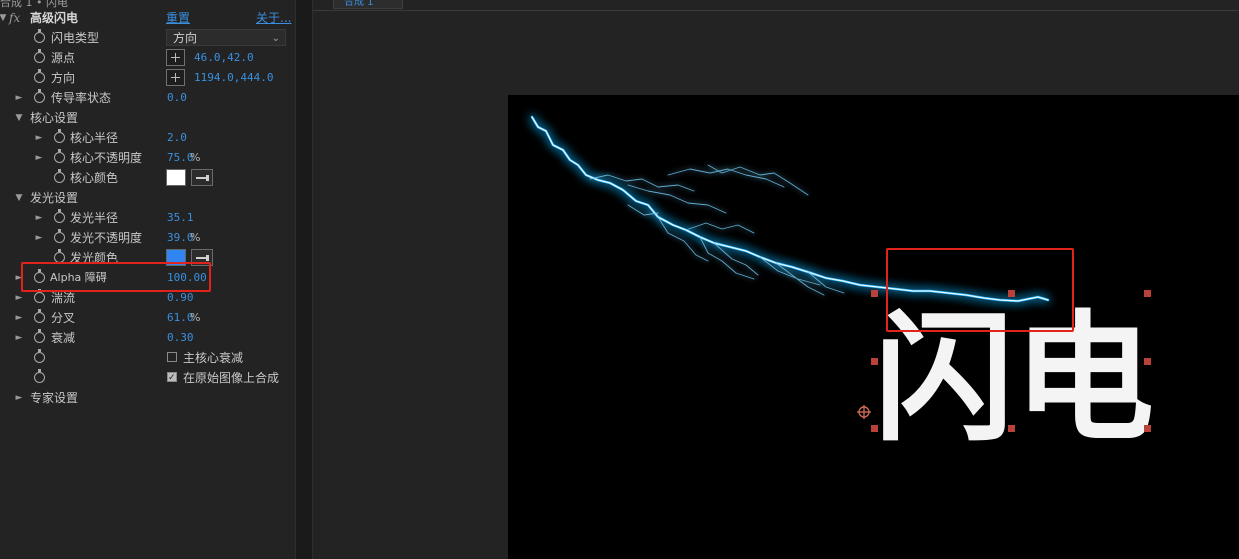 This screenshot has height=559, width=1239. What do you see at coordinates (147, 78) in the screenshot?
I see `prop-row-direction: 方向 1194.0,444.0` at bounding box center [147, 78].